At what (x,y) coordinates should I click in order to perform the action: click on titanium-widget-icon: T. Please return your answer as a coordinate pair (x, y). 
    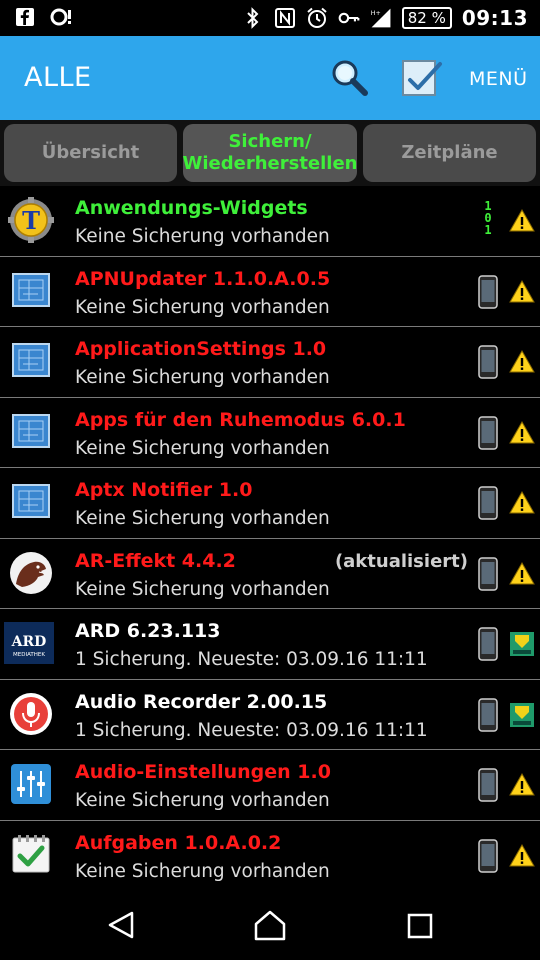
    Looking at the image, I should click on (31, 220).